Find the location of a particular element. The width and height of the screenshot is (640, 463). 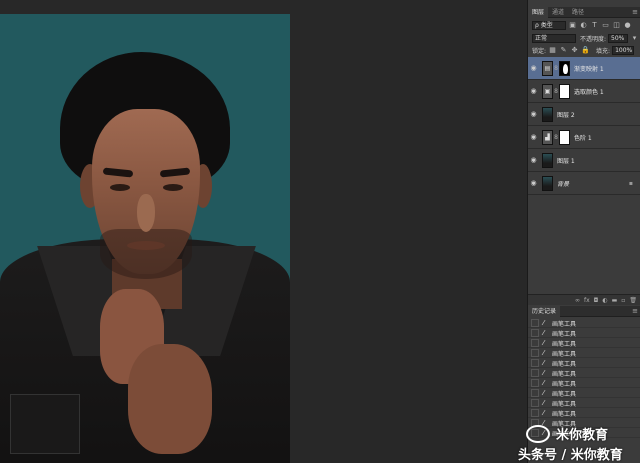

folder-icon: ▬ is located at coordinates (615, 300).